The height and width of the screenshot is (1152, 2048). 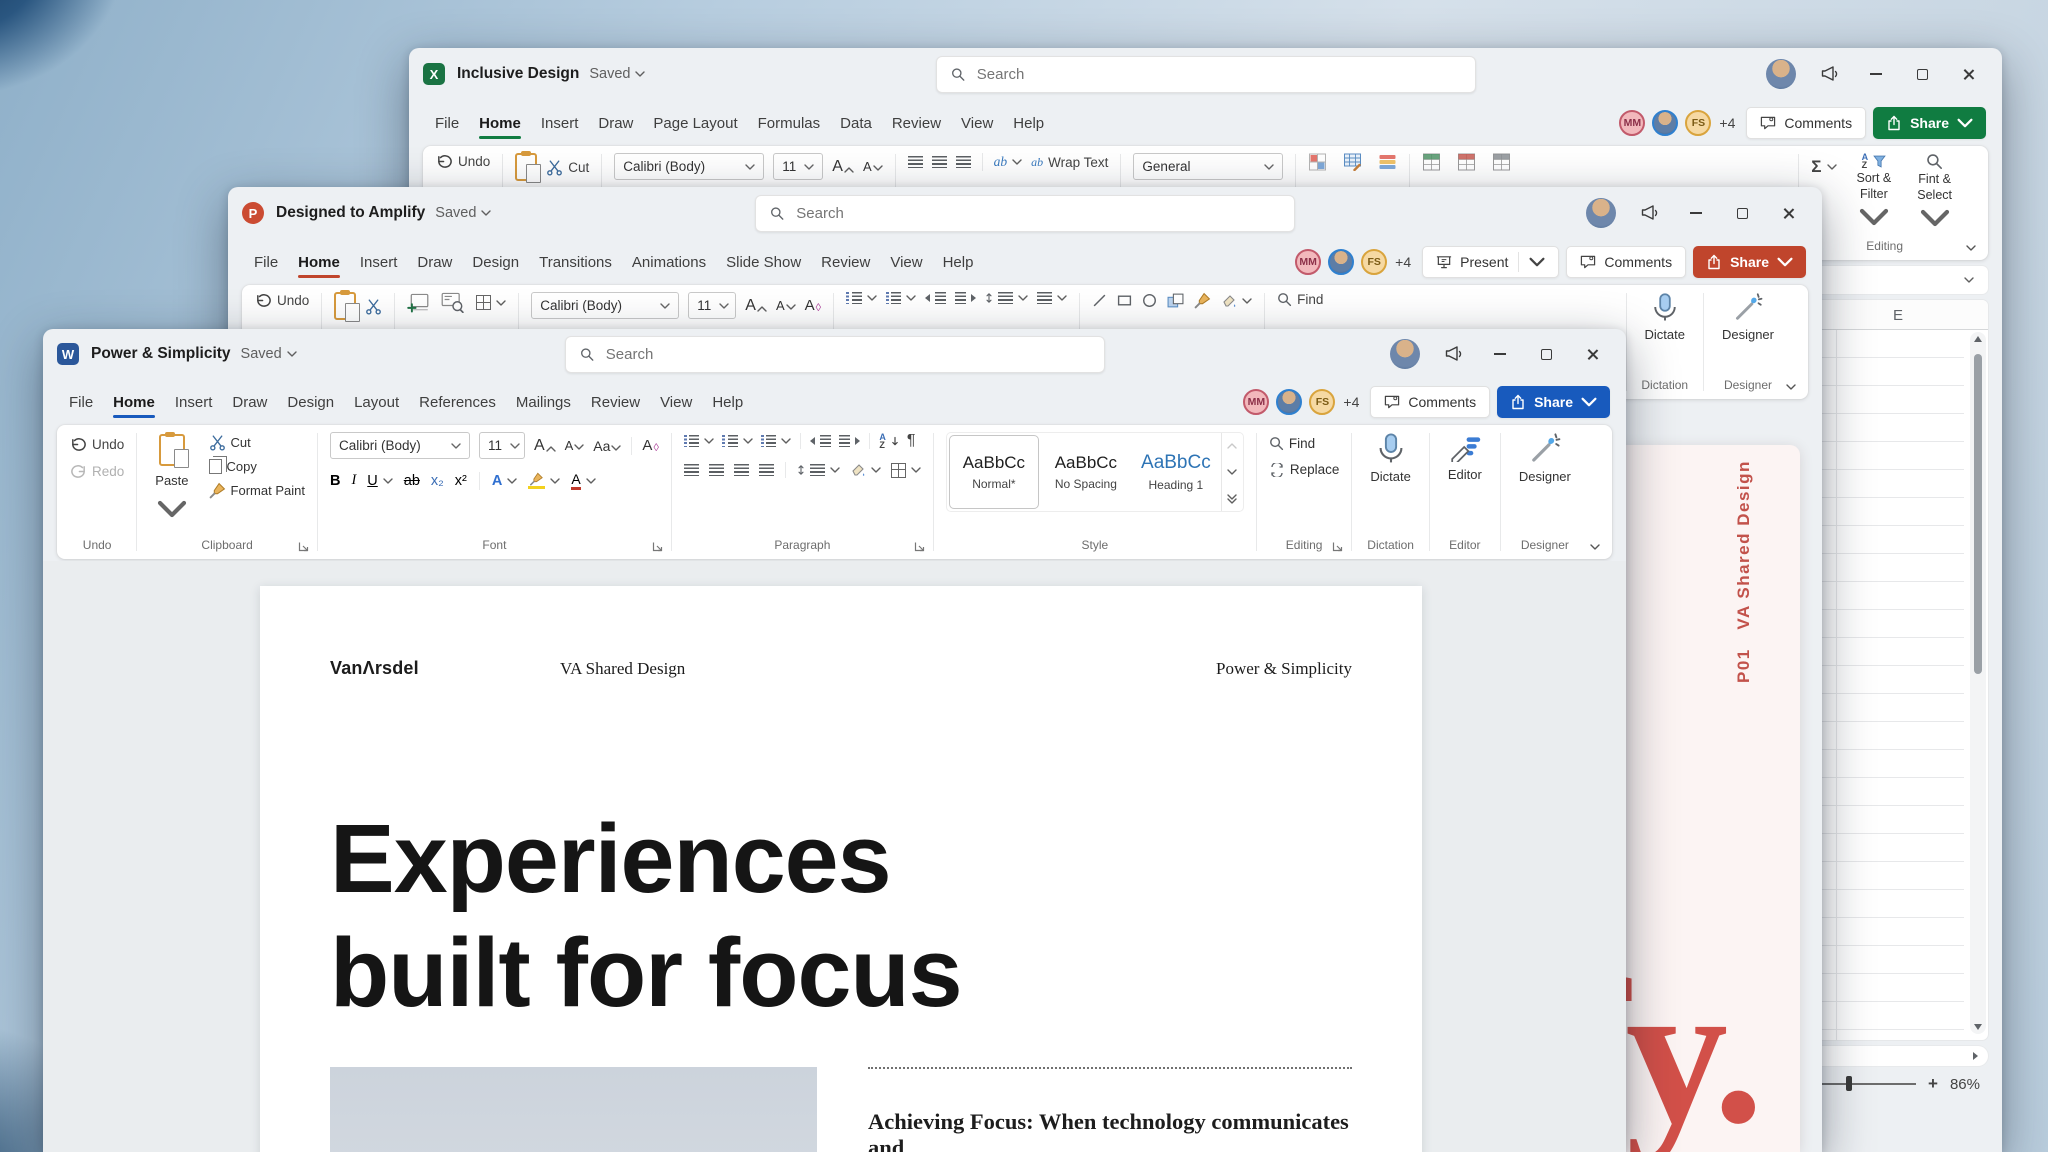 I want to click on excel-search-box, so click(x=1205, y=74).